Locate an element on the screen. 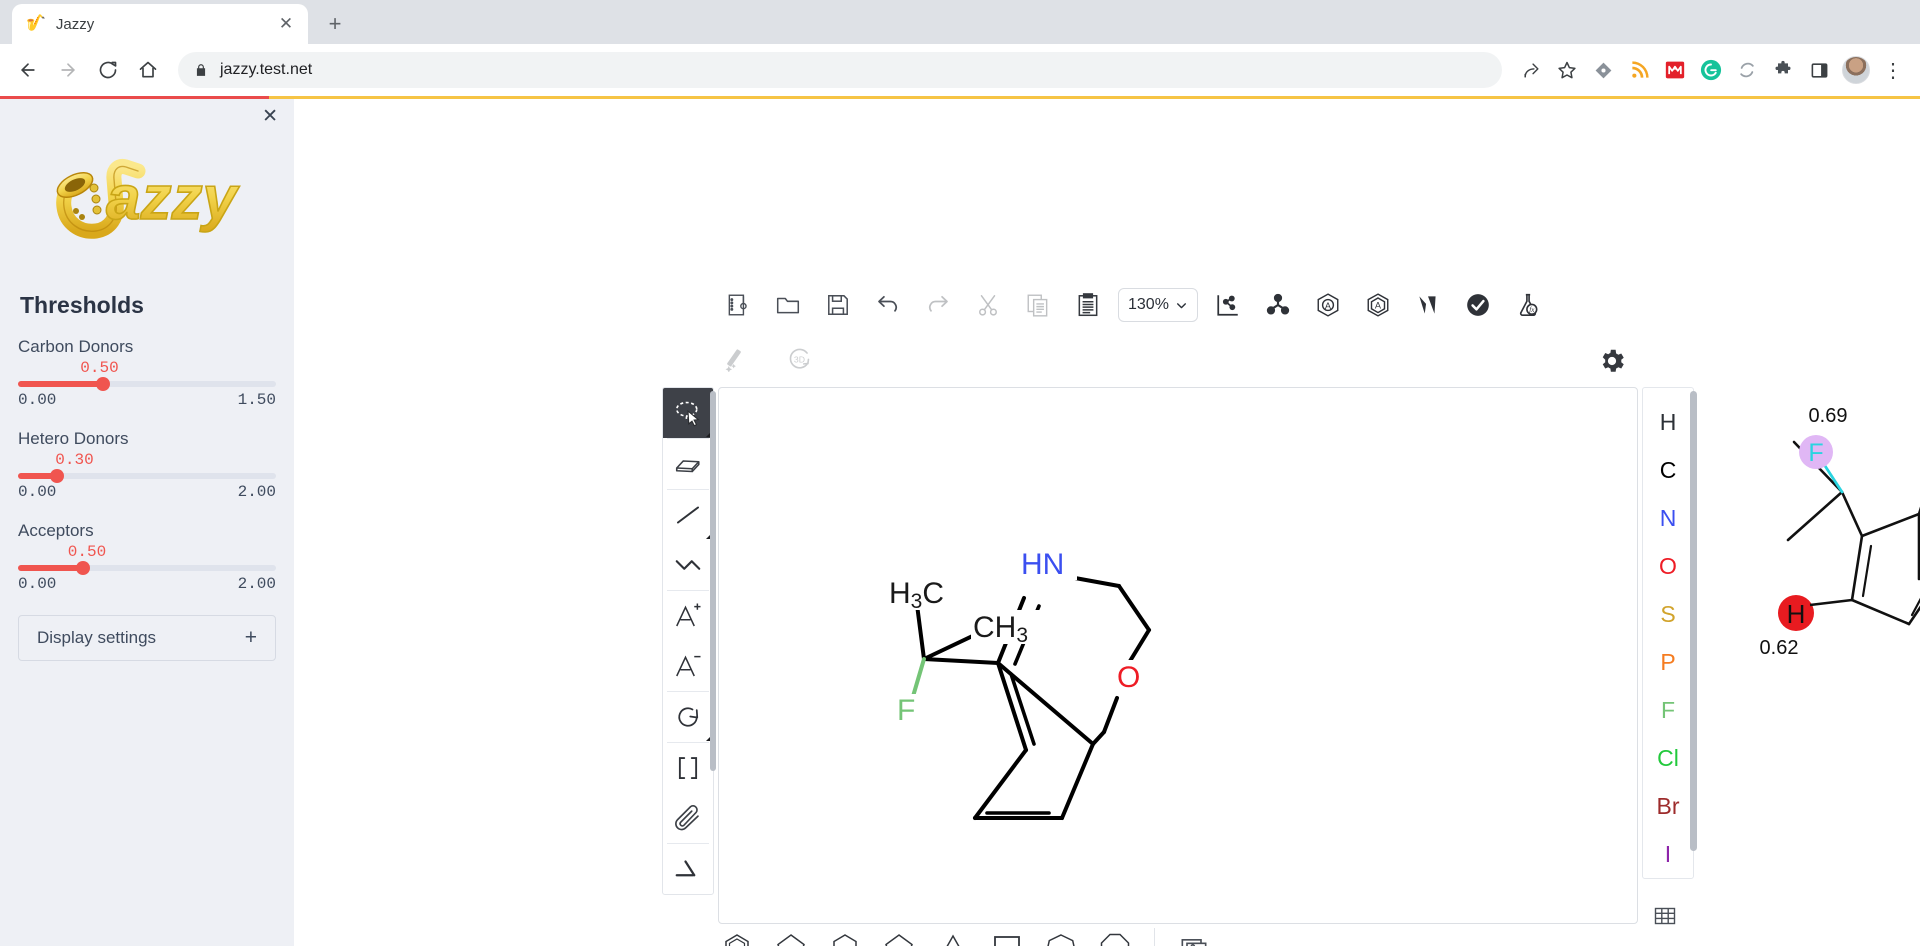 Image resolution: width=1920 pixels, height=946 pixels. template-cyclohexane is located at coordinates (845, 935).